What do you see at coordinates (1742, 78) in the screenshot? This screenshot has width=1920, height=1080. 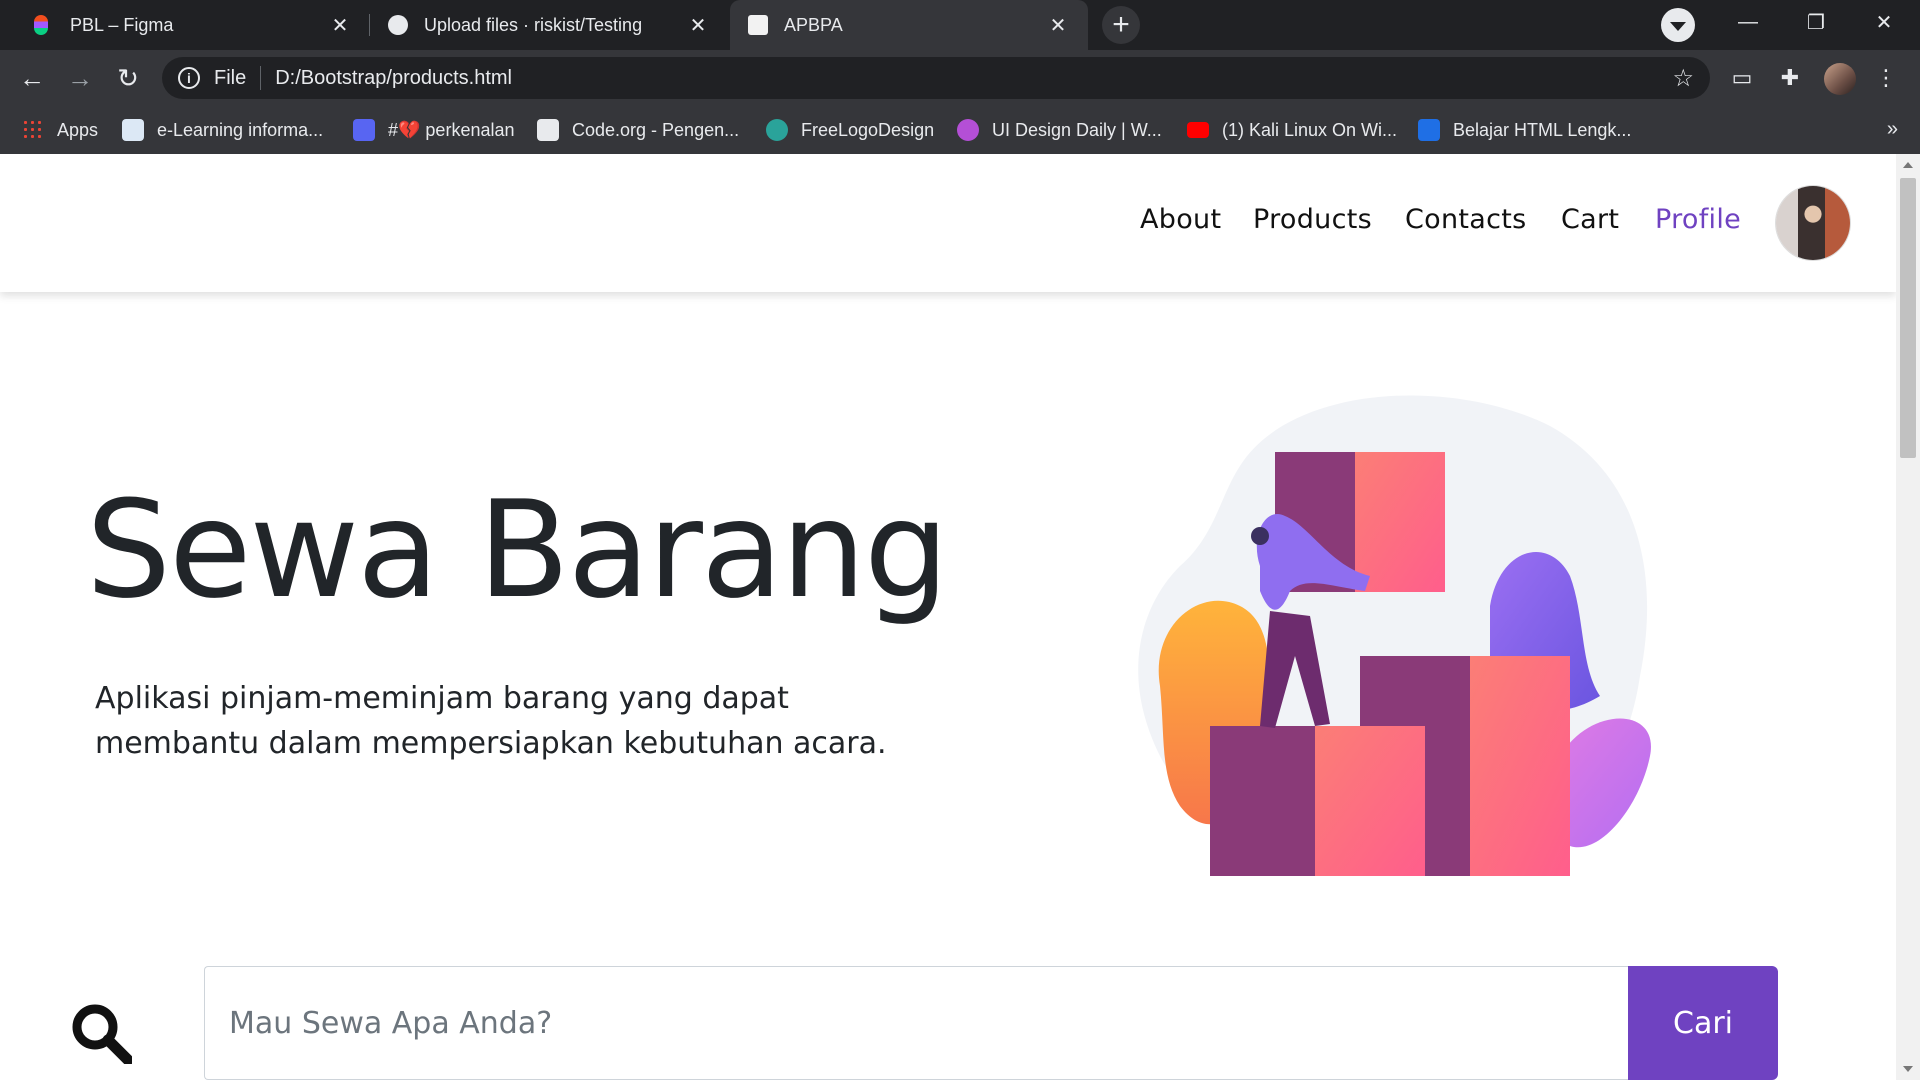 I see `reading-mode-icon: ▭` at bounding box center [1742, 78].